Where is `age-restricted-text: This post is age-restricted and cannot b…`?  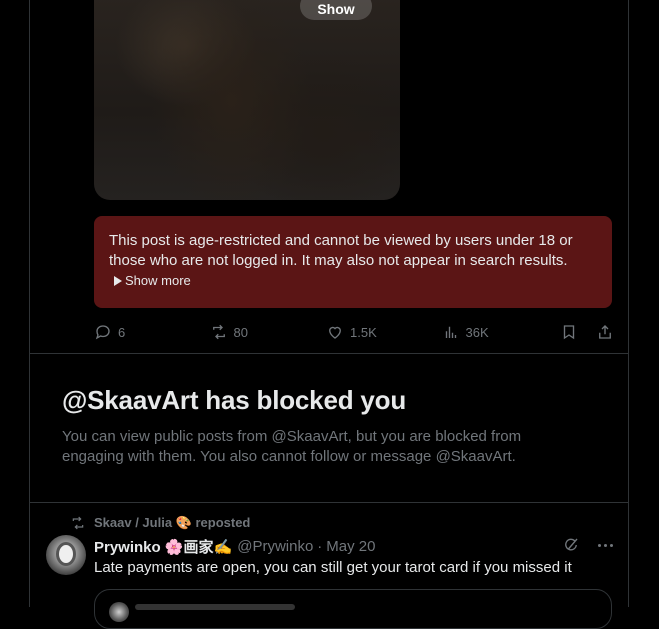 age-restricted-text: This post is age-restricted and cannot b… is located at coordinates (341, 250).